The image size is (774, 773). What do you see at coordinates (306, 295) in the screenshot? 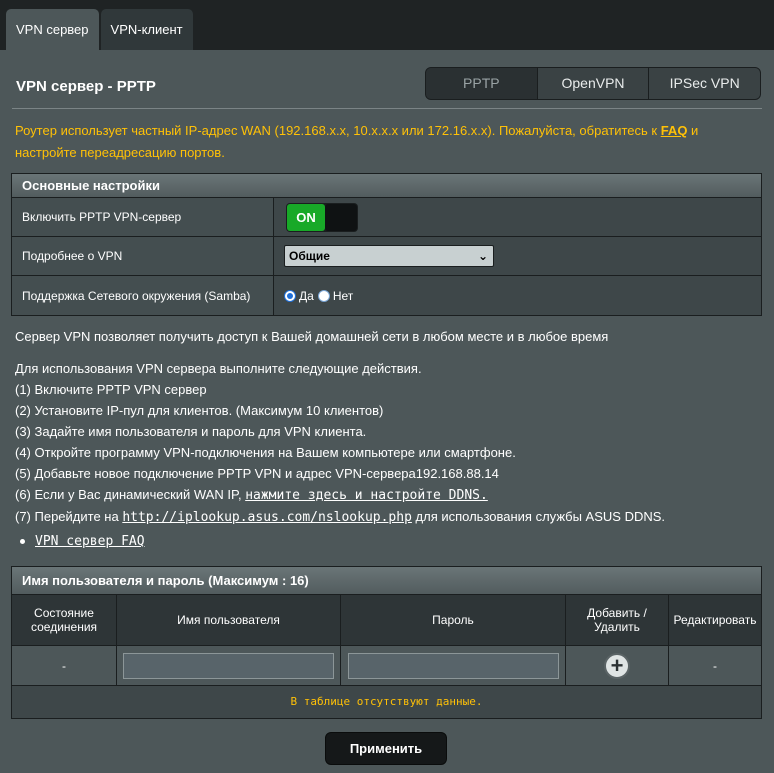
I see `samba-yes-label: Да` at bounding box center [306, 295].